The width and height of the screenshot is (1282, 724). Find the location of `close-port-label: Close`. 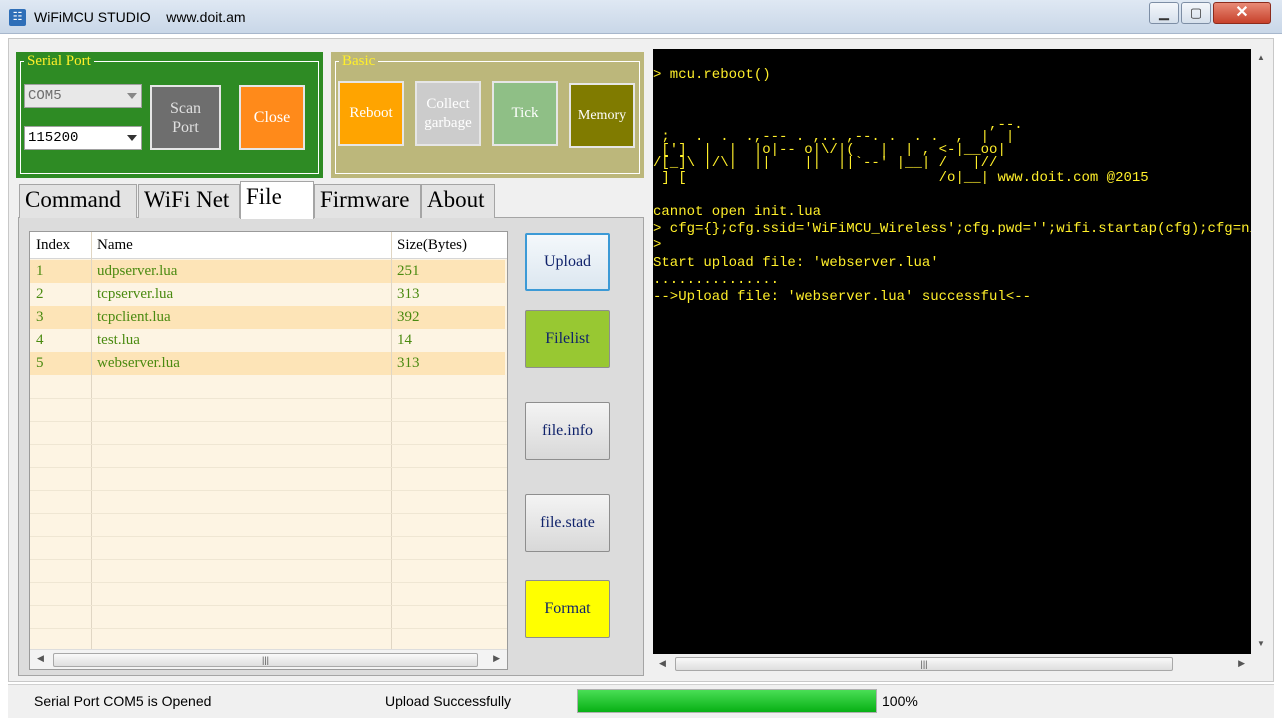

close-port-label: Close is located at coordinates (272, 117).